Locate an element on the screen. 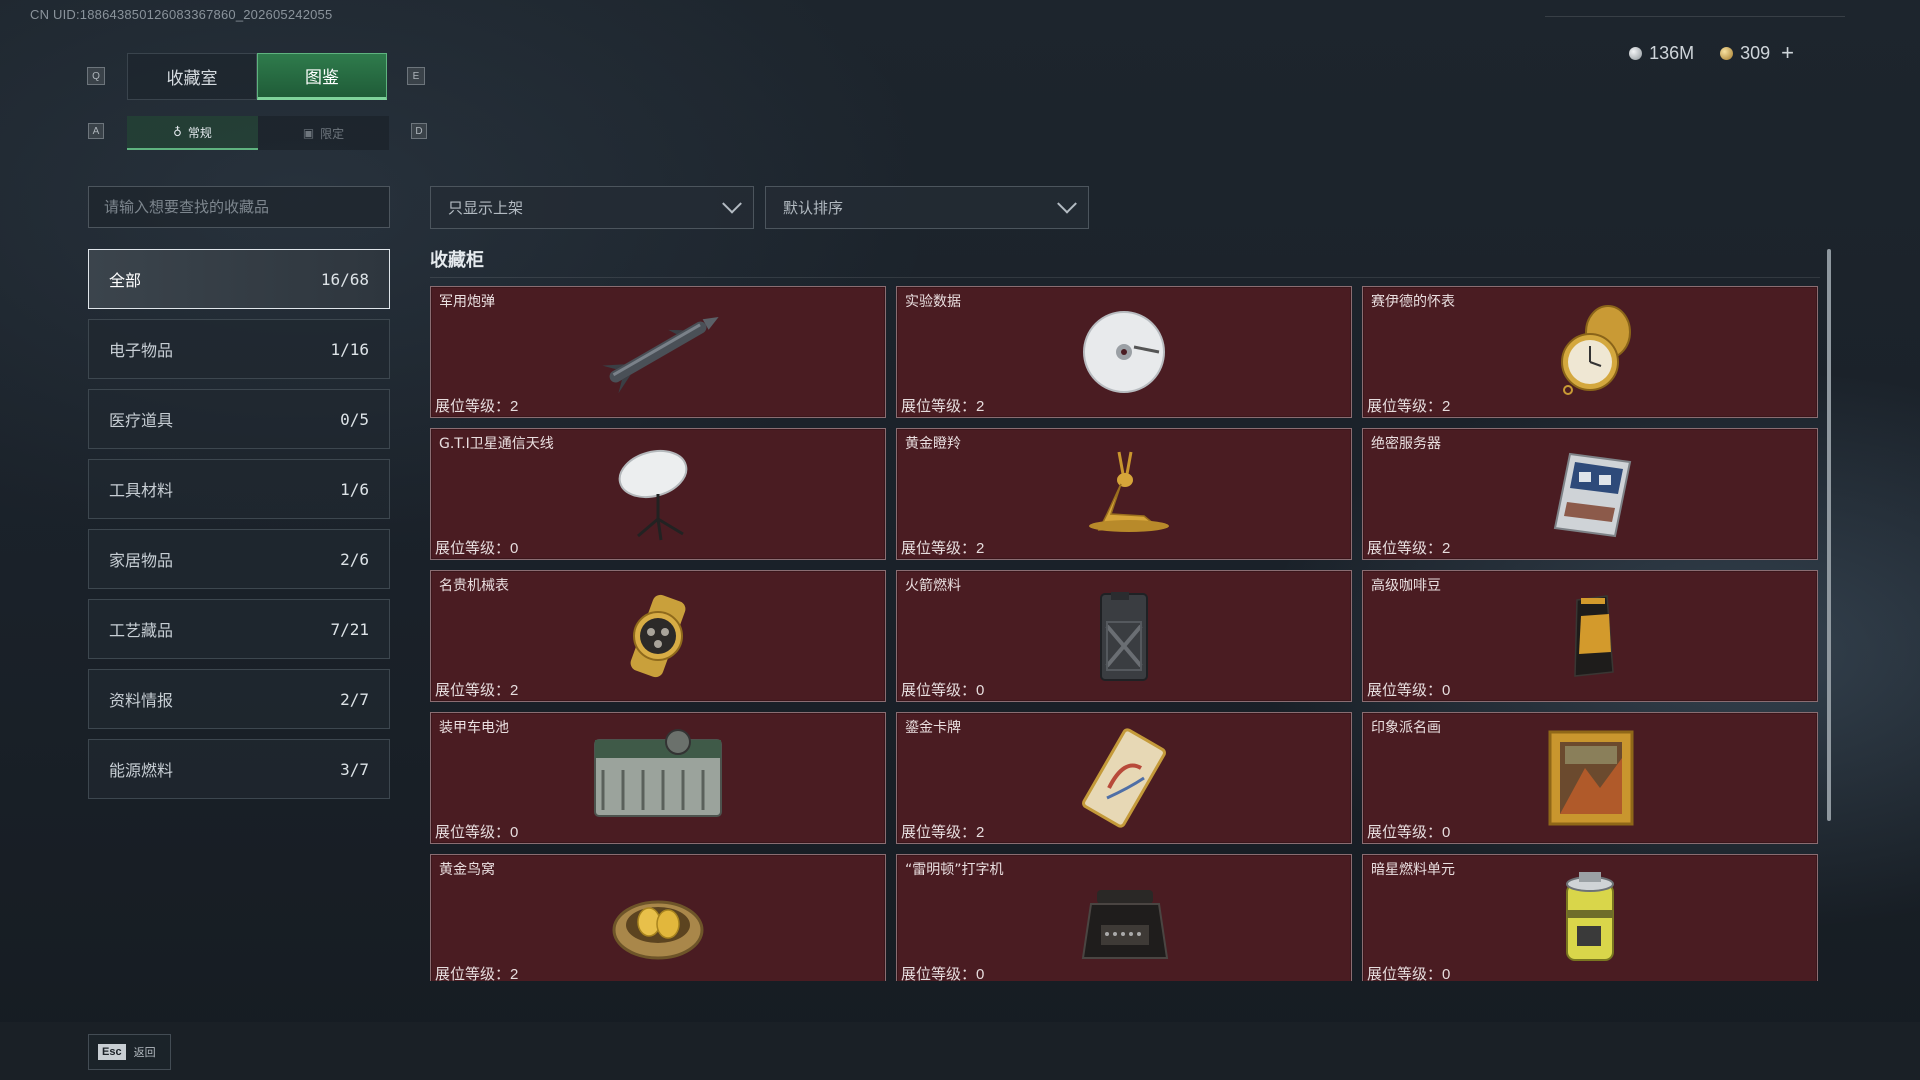 The height and width of the screenshot is (1080, 1920). subtab-regular: ♁ 常规 is located at coordinates (192, 133).